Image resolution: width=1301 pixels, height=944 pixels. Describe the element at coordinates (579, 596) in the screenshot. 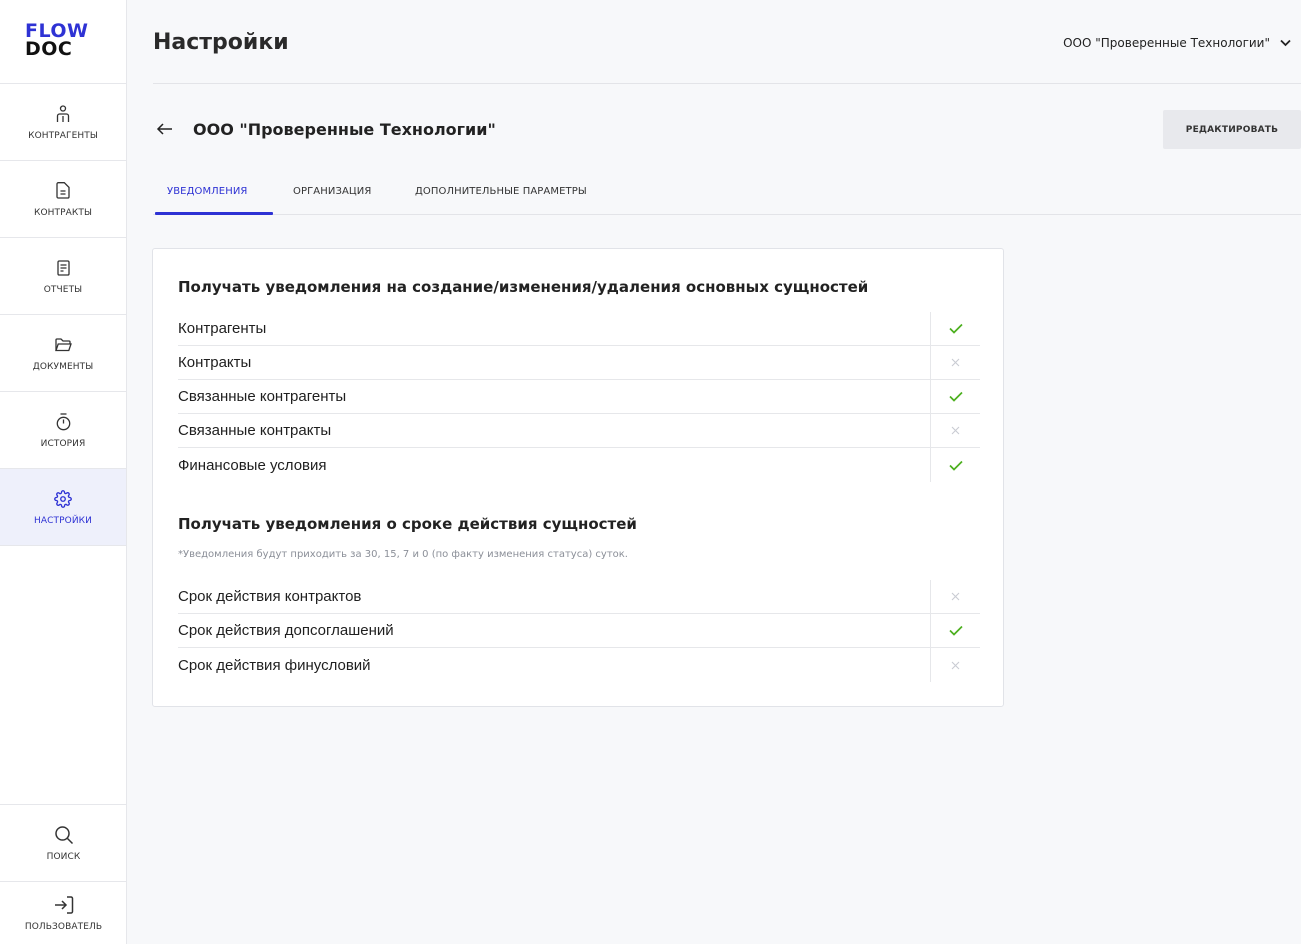

I see `list-item: Срок действия контрактов` at that location.